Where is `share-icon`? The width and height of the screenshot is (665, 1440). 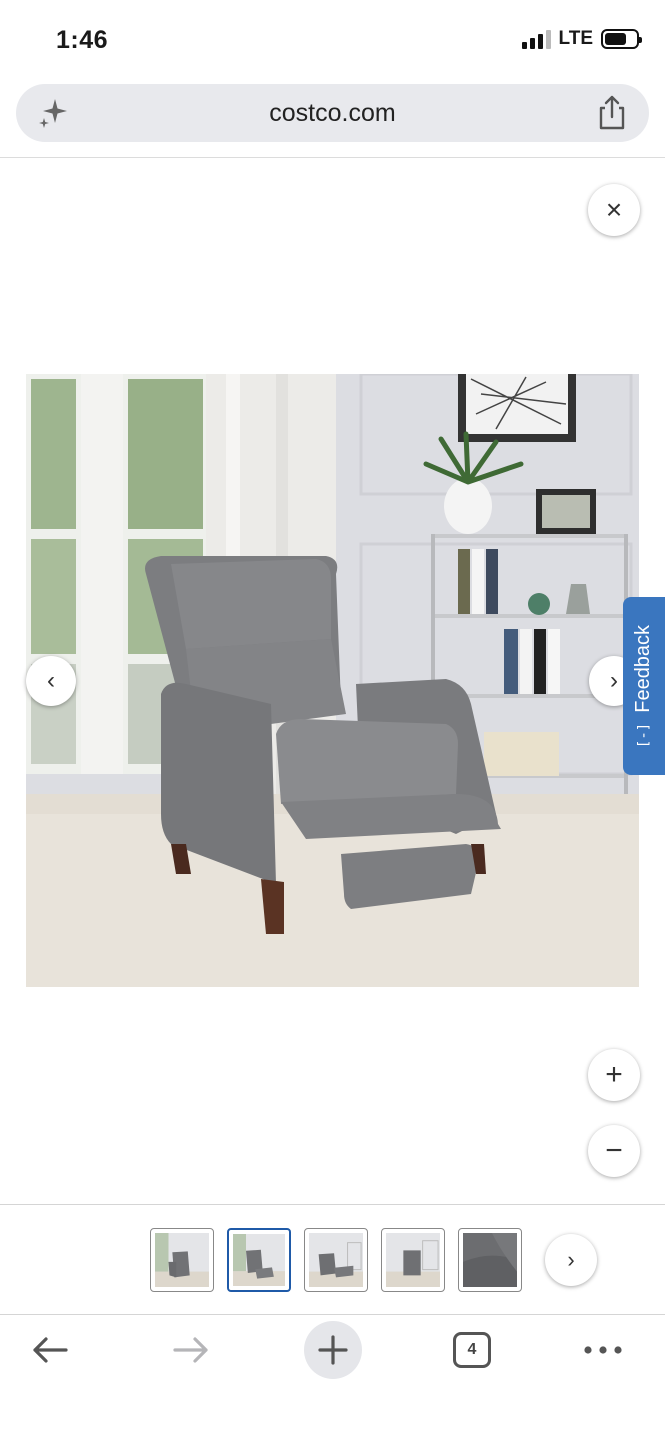
share-icon is located at coordinates (612, 113).